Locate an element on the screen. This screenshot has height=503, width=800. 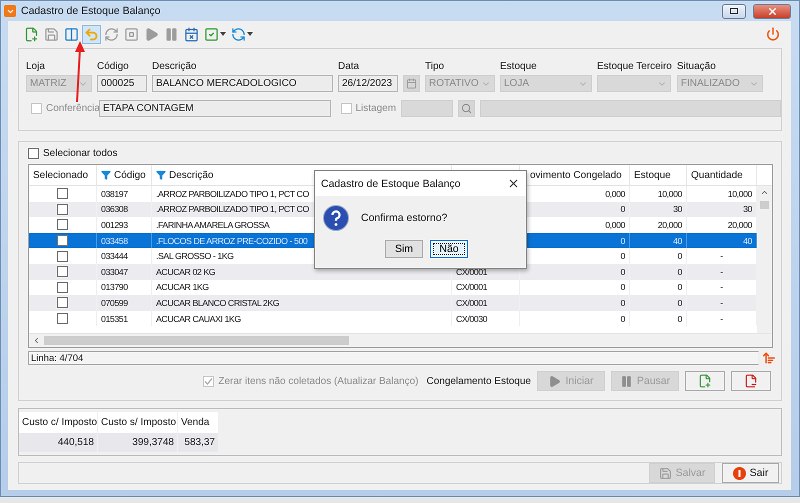
table-cell: ACUCAR CAUAXI 1KG is located at coordinates (302, 318).